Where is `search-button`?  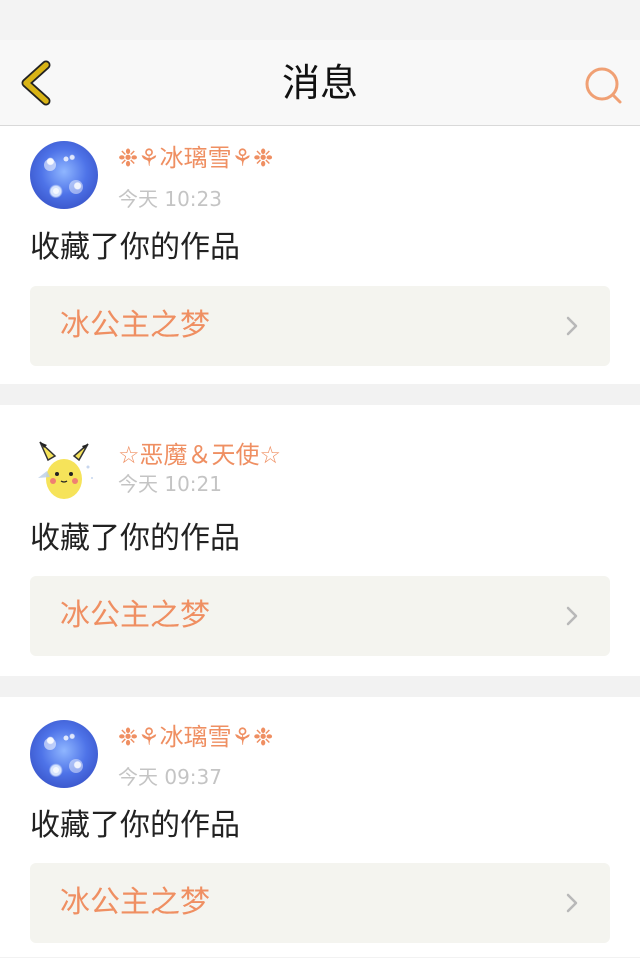
search-button is located at coordinates (604, 86).